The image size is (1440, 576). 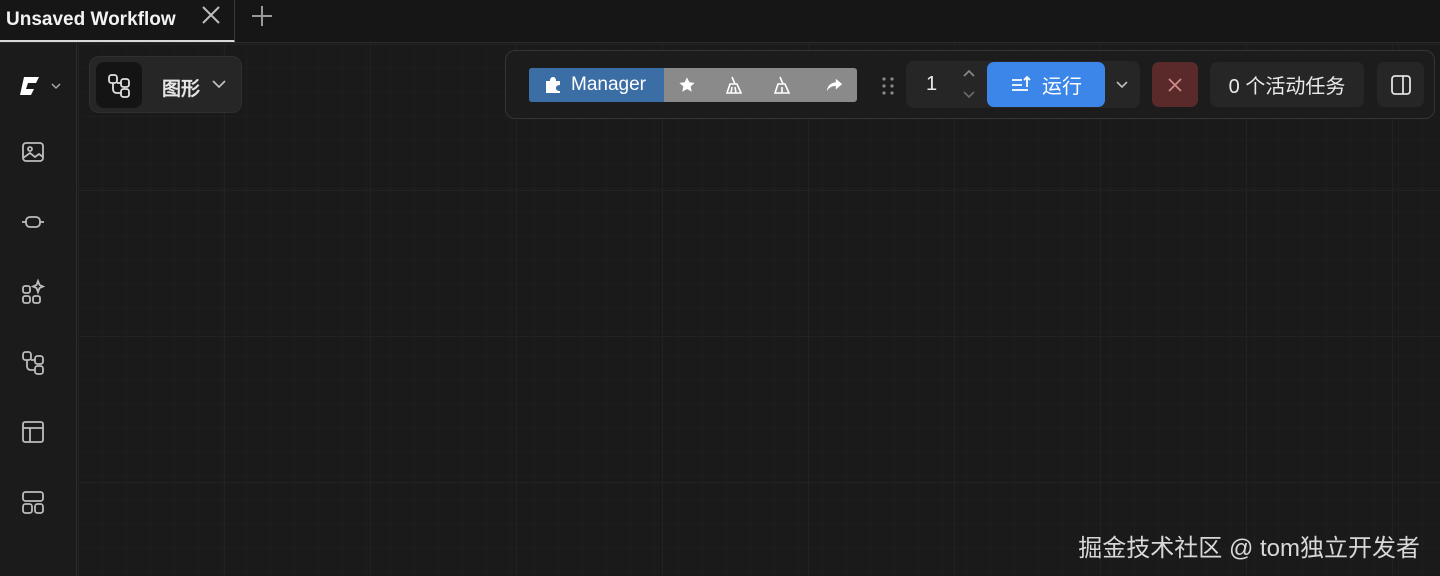 What do you see at coordinates (888, 86) in the screenshot?
I see `drag-handle-icon` at bounding box center [888, 86].